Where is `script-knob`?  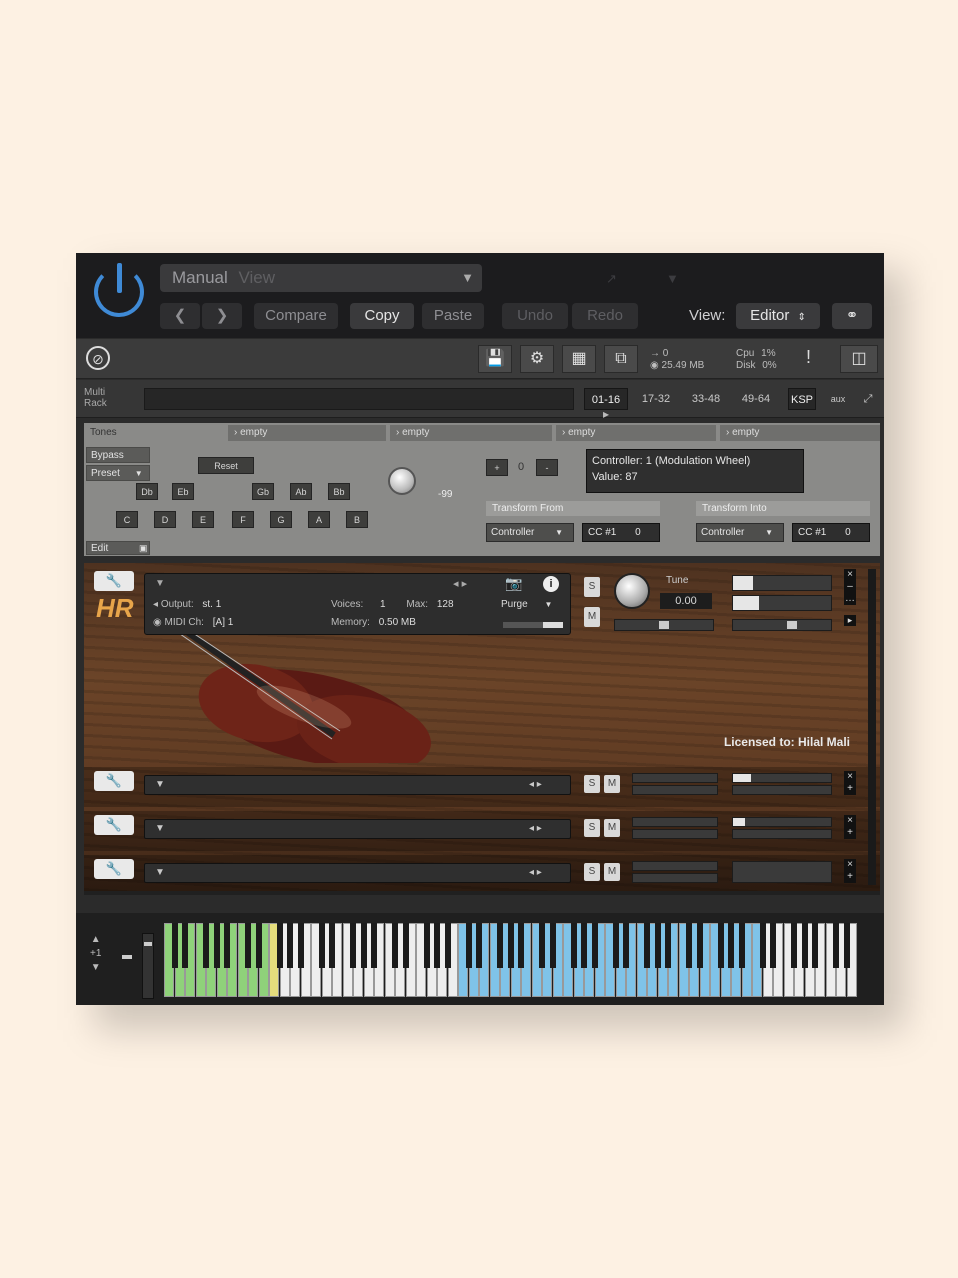
script-knob is located at coordinates (402, 481).